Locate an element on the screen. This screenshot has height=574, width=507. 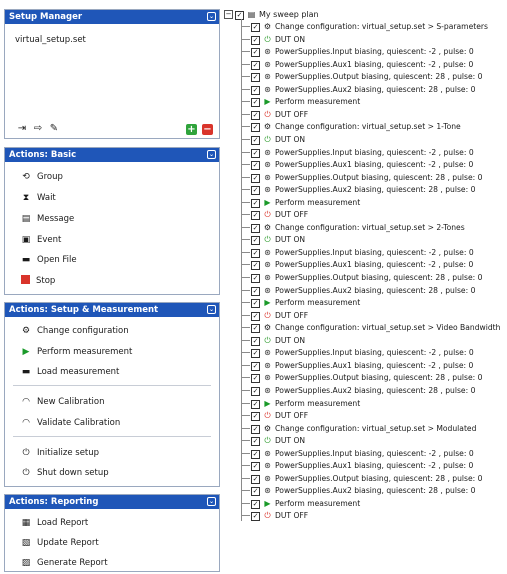
action-generate-report: ▨ Generate Report is located at coordinates (63, 563).